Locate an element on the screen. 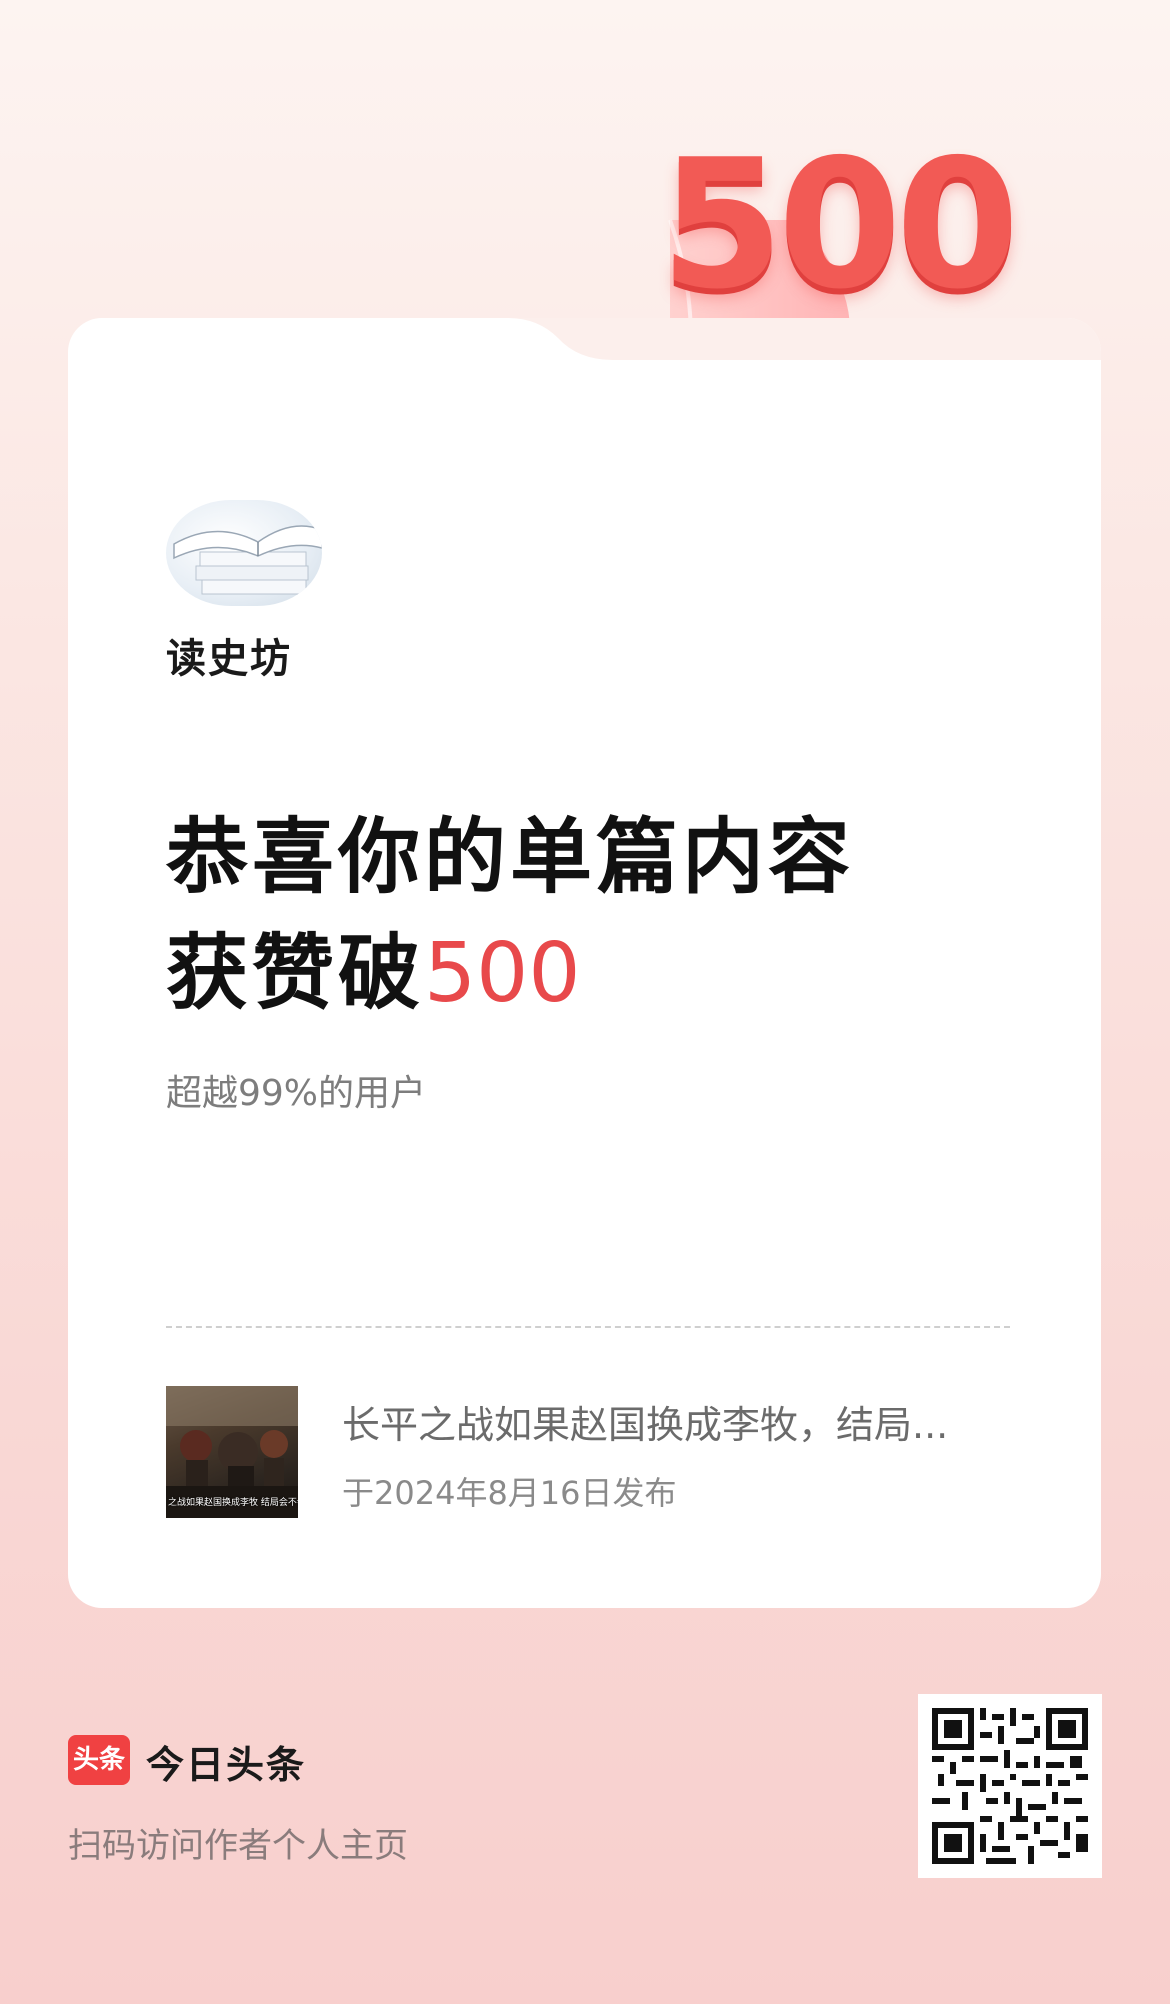 The height and width of the screenshot is (2004, 1170). headline: 恭喜你的单篇内容 获赞破500 is located at coordinates (510, 916).